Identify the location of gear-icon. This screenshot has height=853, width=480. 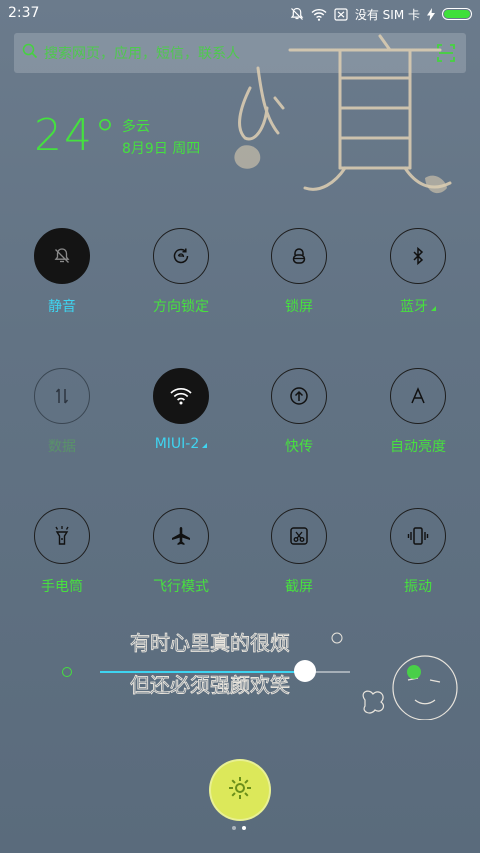
(240, 790).